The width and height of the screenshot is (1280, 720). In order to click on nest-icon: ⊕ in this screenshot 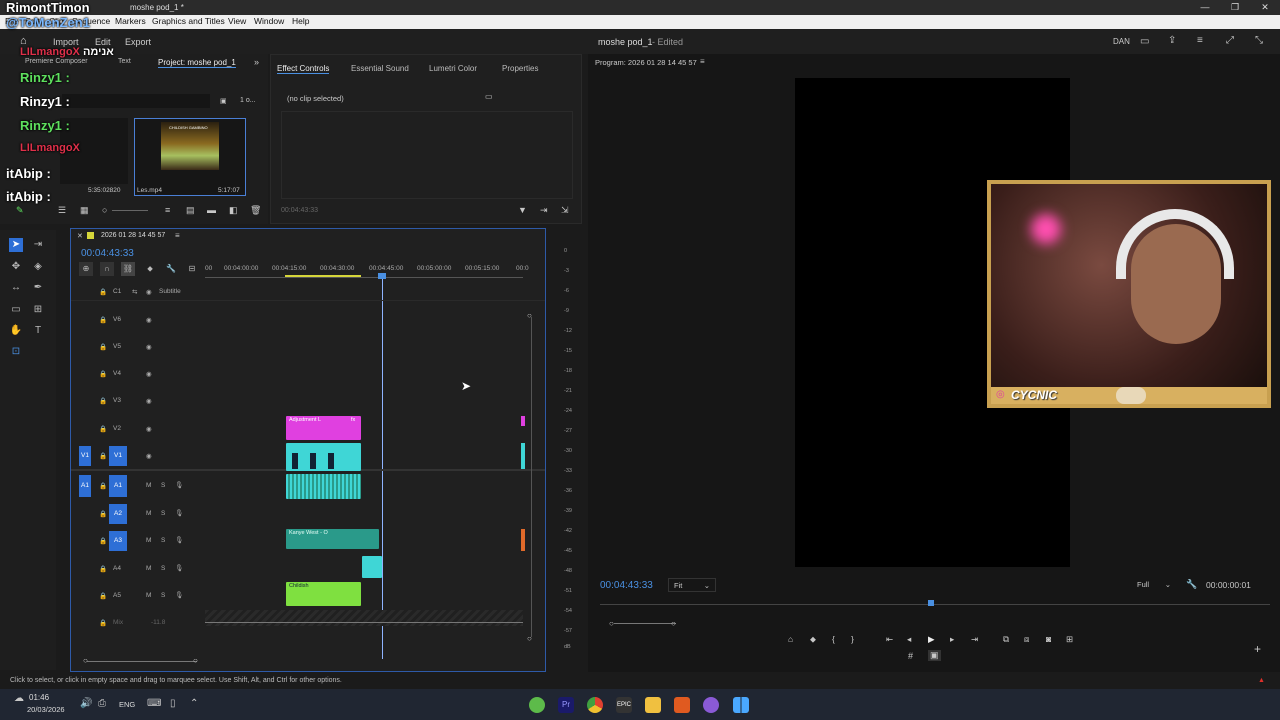, I will do `click(86, 269)`.